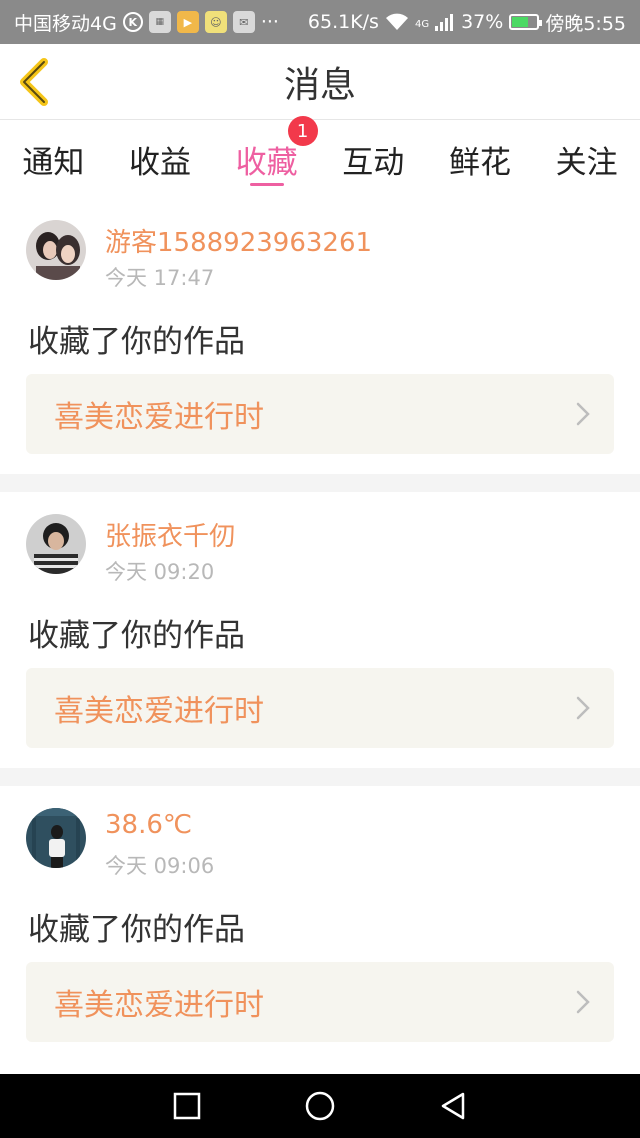  I want to click on timestamp: 今天 09:20, so click(160, 572).